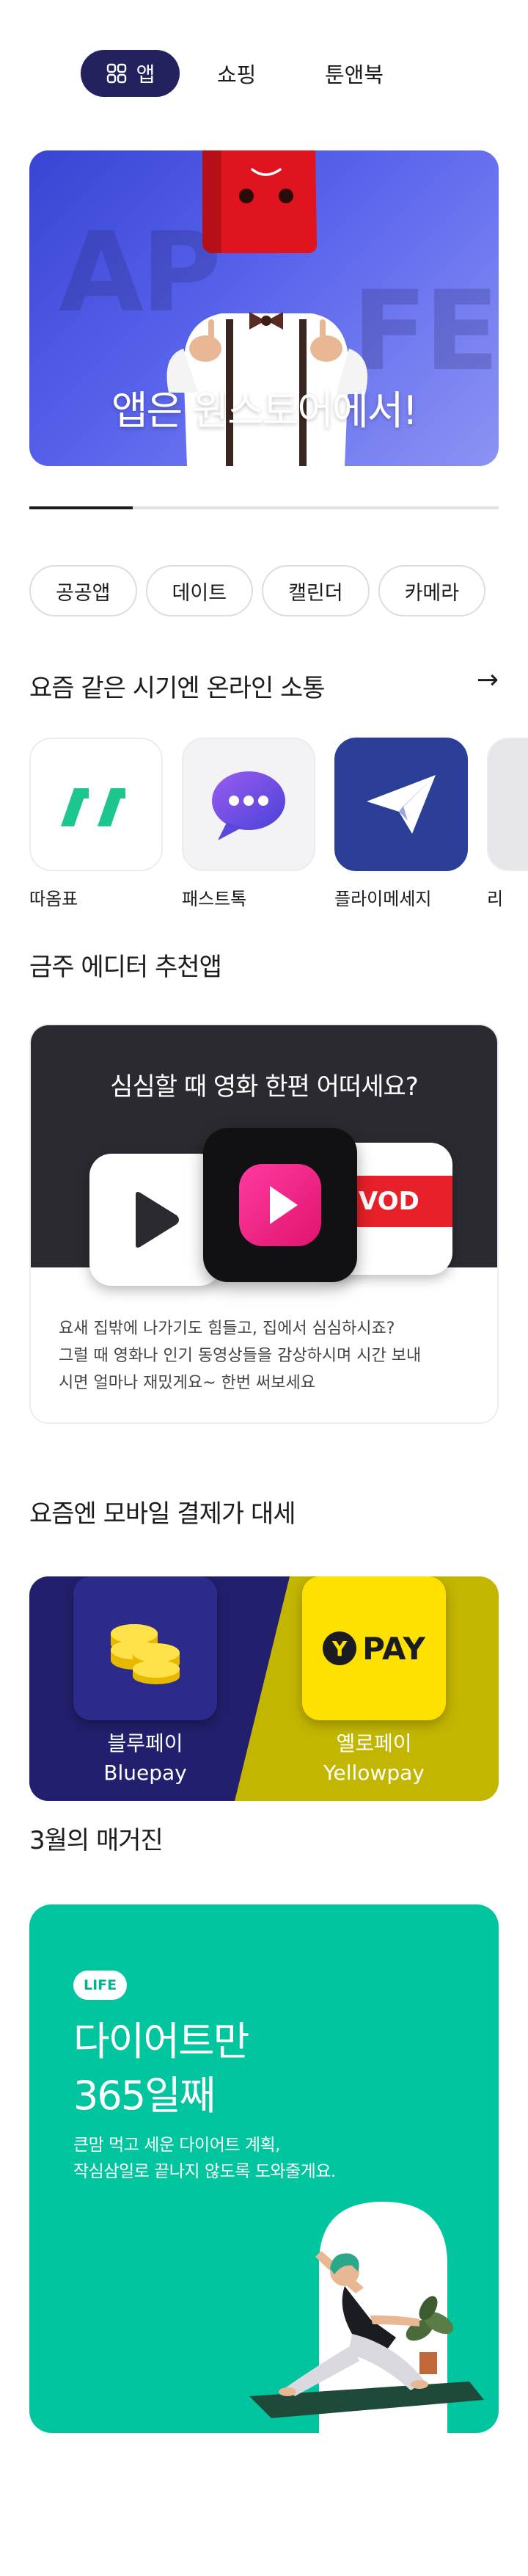 Image resolution: width=528 pixels, height=2576 pixels. I want to click on online-app-list: 따옴표 패스트톡 플라이메세지 리, so click(278, 826).